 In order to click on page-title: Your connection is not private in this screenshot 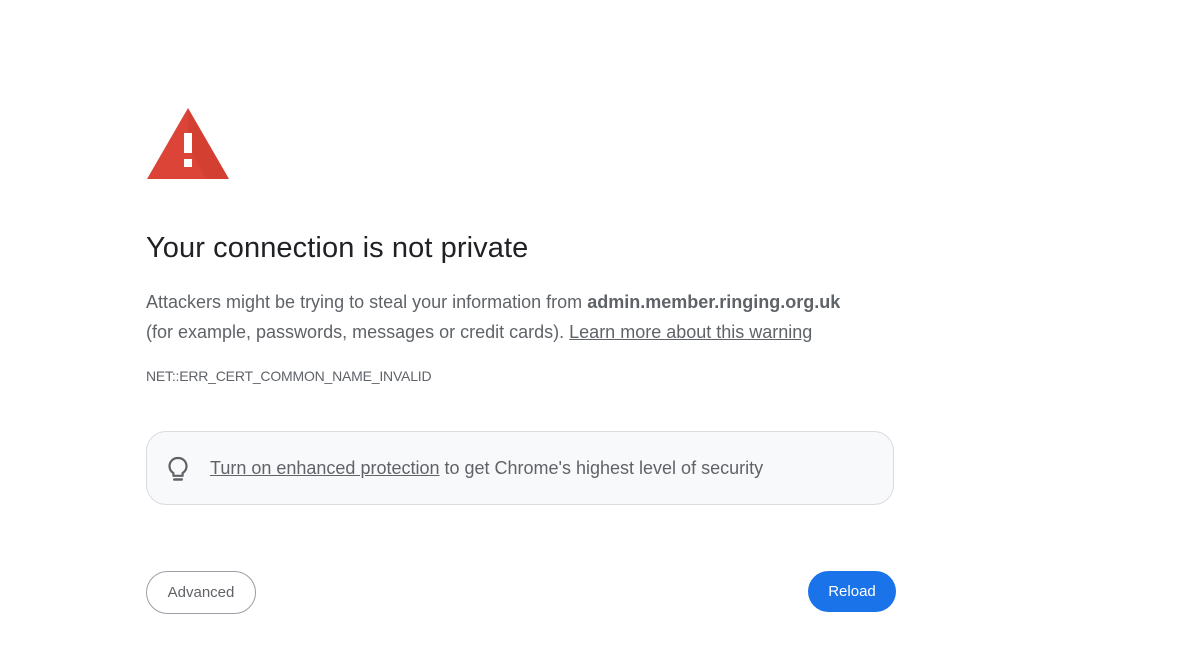, I will do `click(337, 248)`.